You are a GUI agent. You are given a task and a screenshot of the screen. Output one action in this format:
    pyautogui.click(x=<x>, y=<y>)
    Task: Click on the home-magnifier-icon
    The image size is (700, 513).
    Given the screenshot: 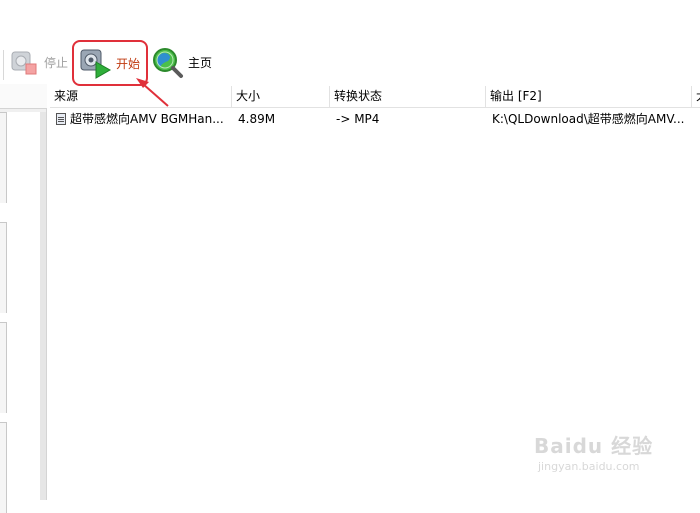 What is the action you would take?
    pyautogui.click(x=168, y=63)
    